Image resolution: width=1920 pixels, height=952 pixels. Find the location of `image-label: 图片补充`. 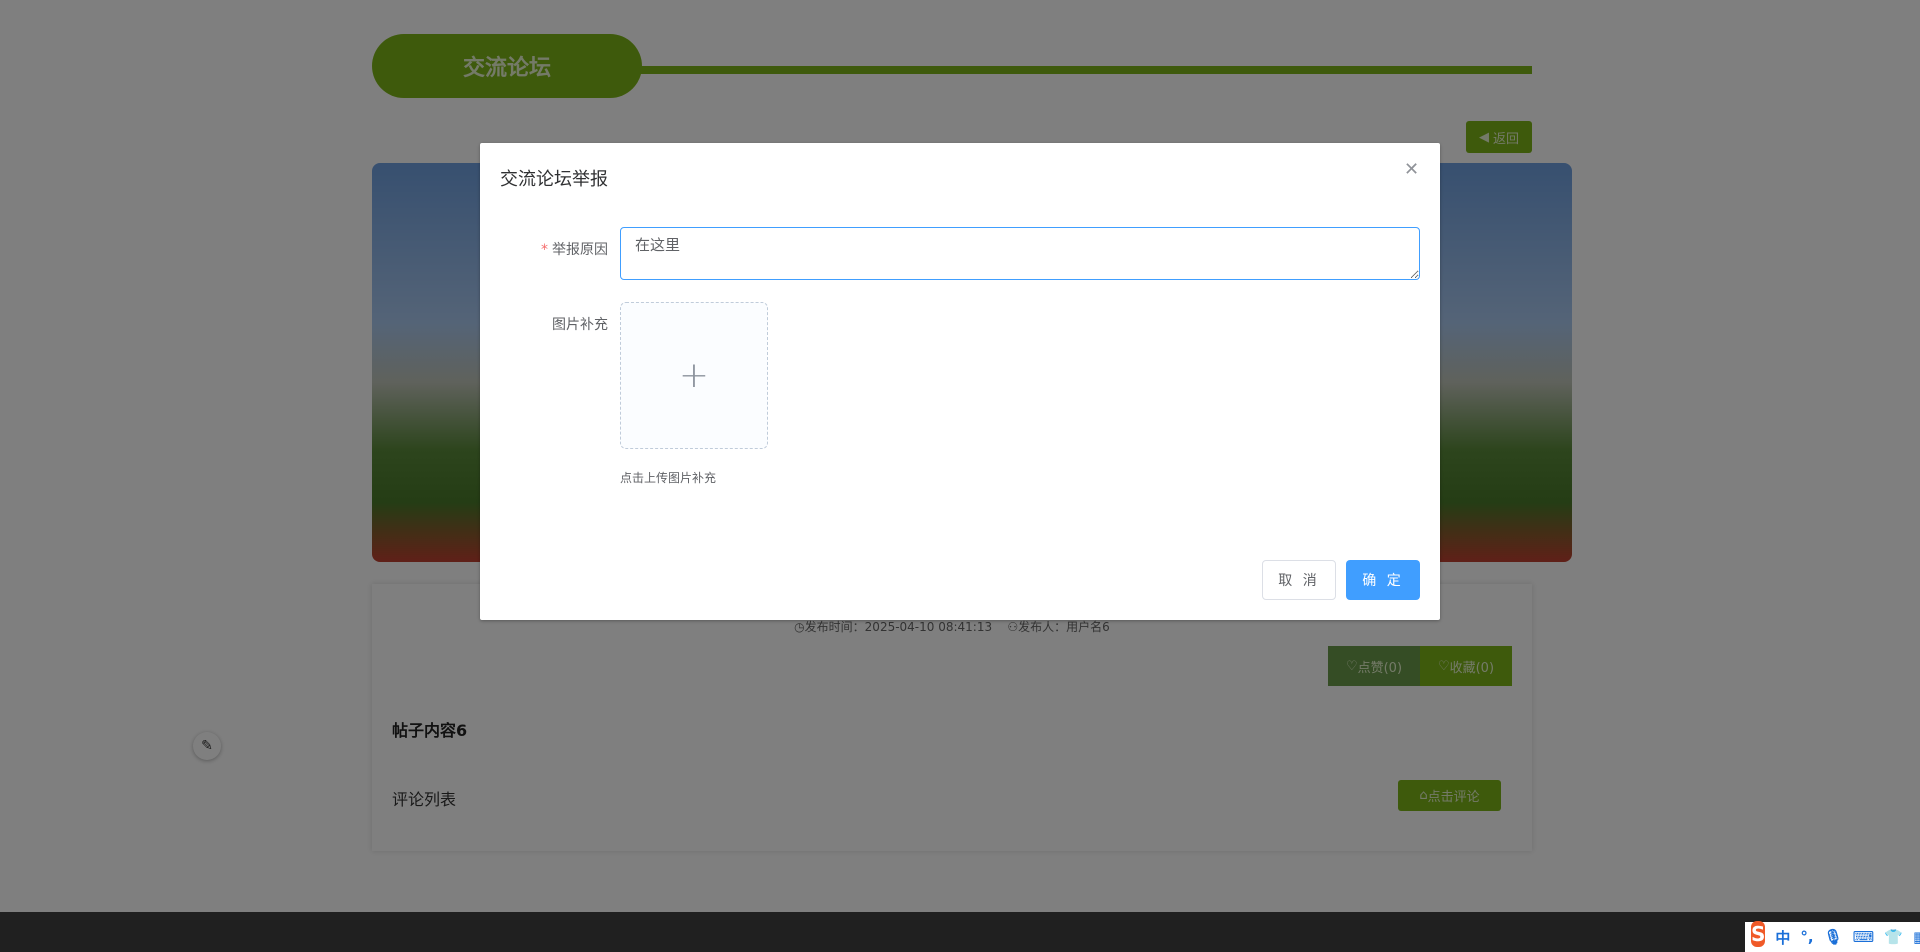

image-label: 图片补充 is located at coordinates (580, 325).